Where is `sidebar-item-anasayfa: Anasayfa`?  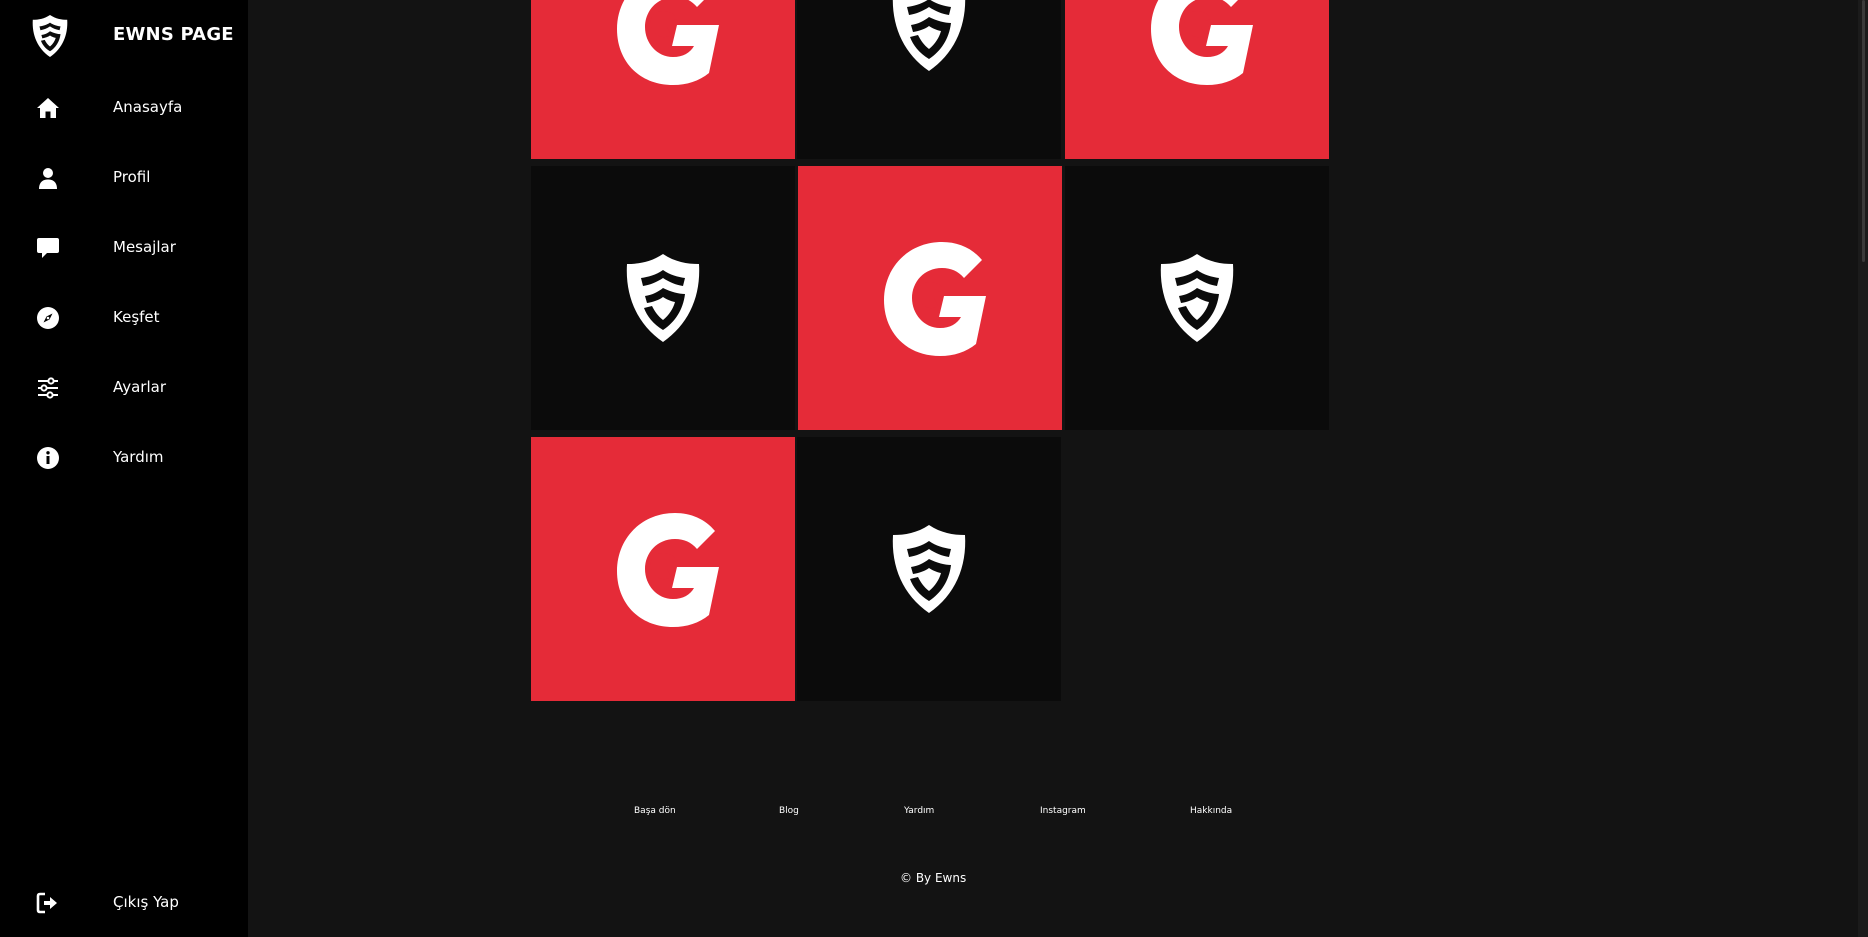
sidebar-item-anasayfa: Anasayfa is located at coordinates (124, 108).